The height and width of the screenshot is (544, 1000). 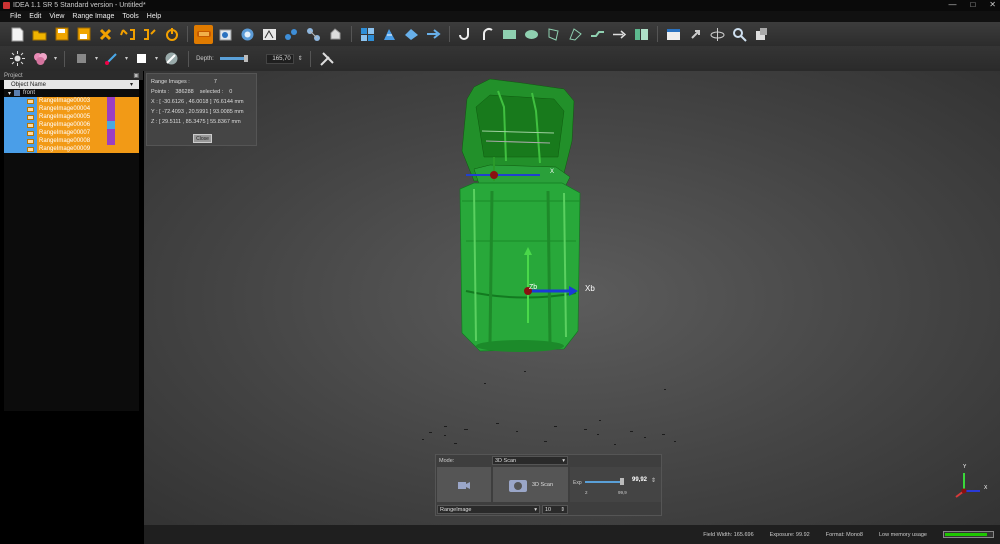 What do you see at coordinates (81, 58) in the screenshot?
I see `gray-swatch-icon` at bounding box center [81, 58].